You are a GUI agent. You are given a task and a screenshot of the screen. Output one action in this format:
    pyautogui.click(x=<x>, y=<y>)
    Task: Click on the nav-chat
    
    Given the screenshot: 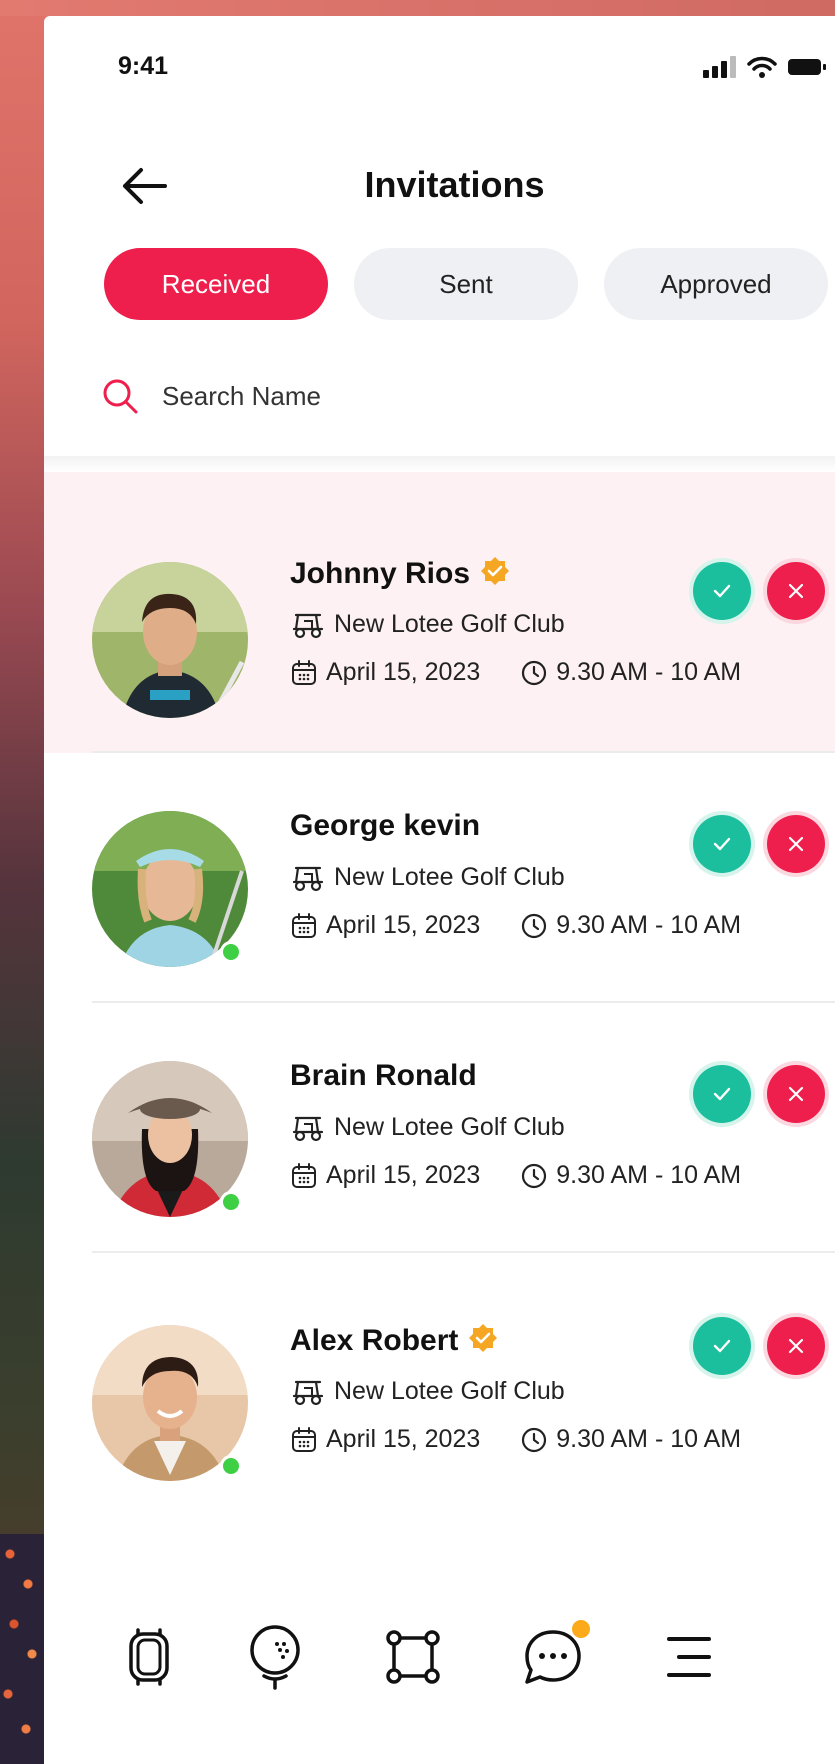 What is the action you would take?
    pyautogui.click(x=555, y=1655)
    